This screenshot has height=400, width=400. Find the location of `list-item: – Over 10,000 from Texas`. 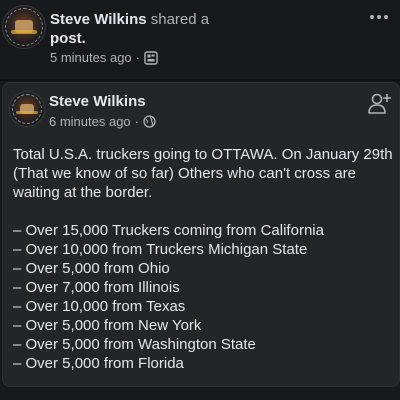

list-item: – Over 10,000 from Texas is located at coordinates (99, 306).